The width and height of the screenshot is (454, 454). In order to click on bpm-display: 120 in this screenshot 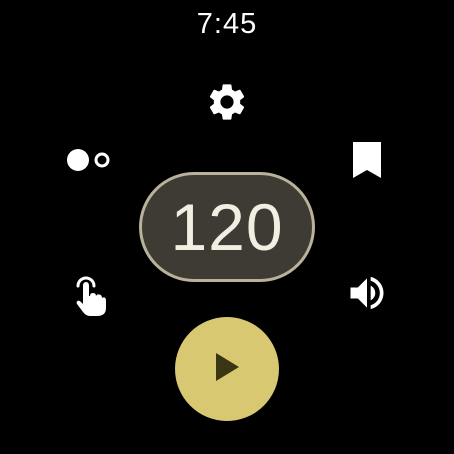, I will do `click(227, 227)`.